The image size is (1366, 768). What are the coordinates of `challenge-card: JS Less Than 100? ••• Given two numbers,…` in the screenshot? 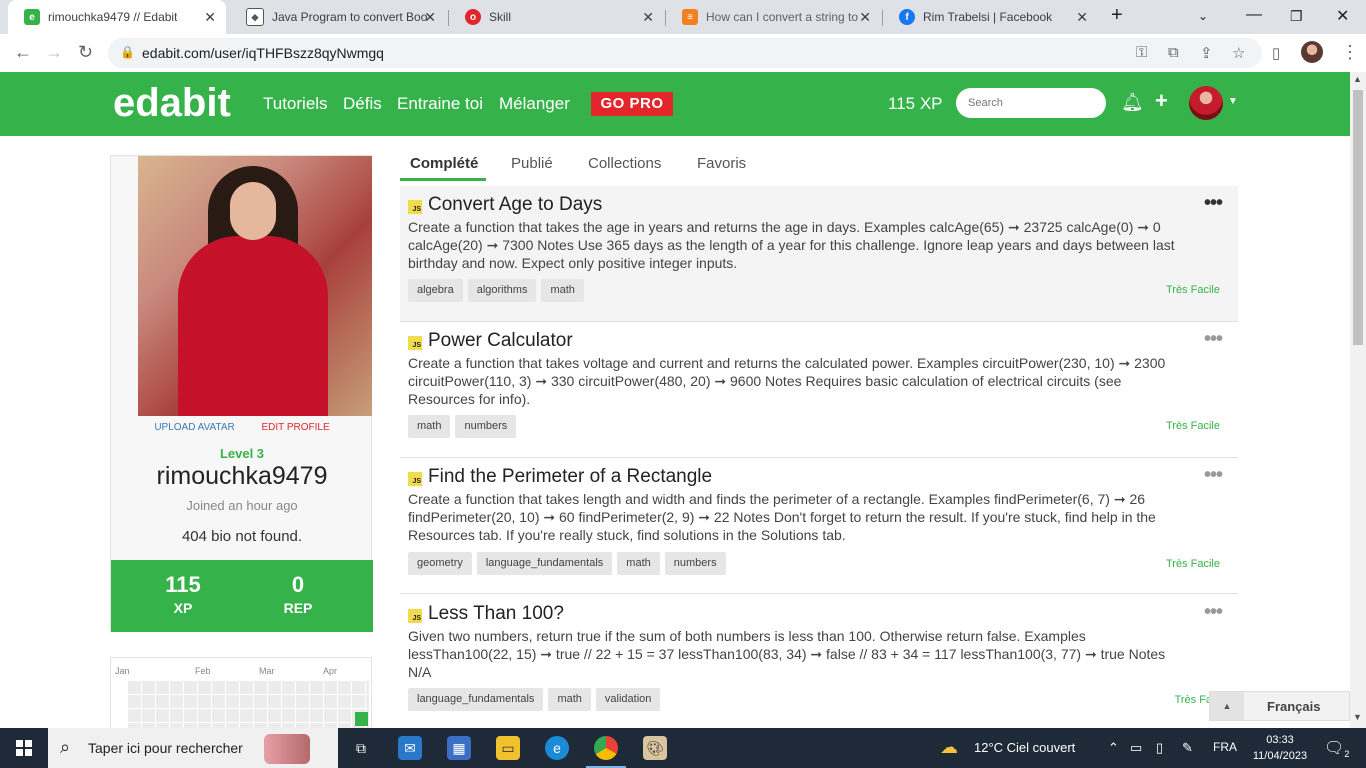 It's located at (819, 663).